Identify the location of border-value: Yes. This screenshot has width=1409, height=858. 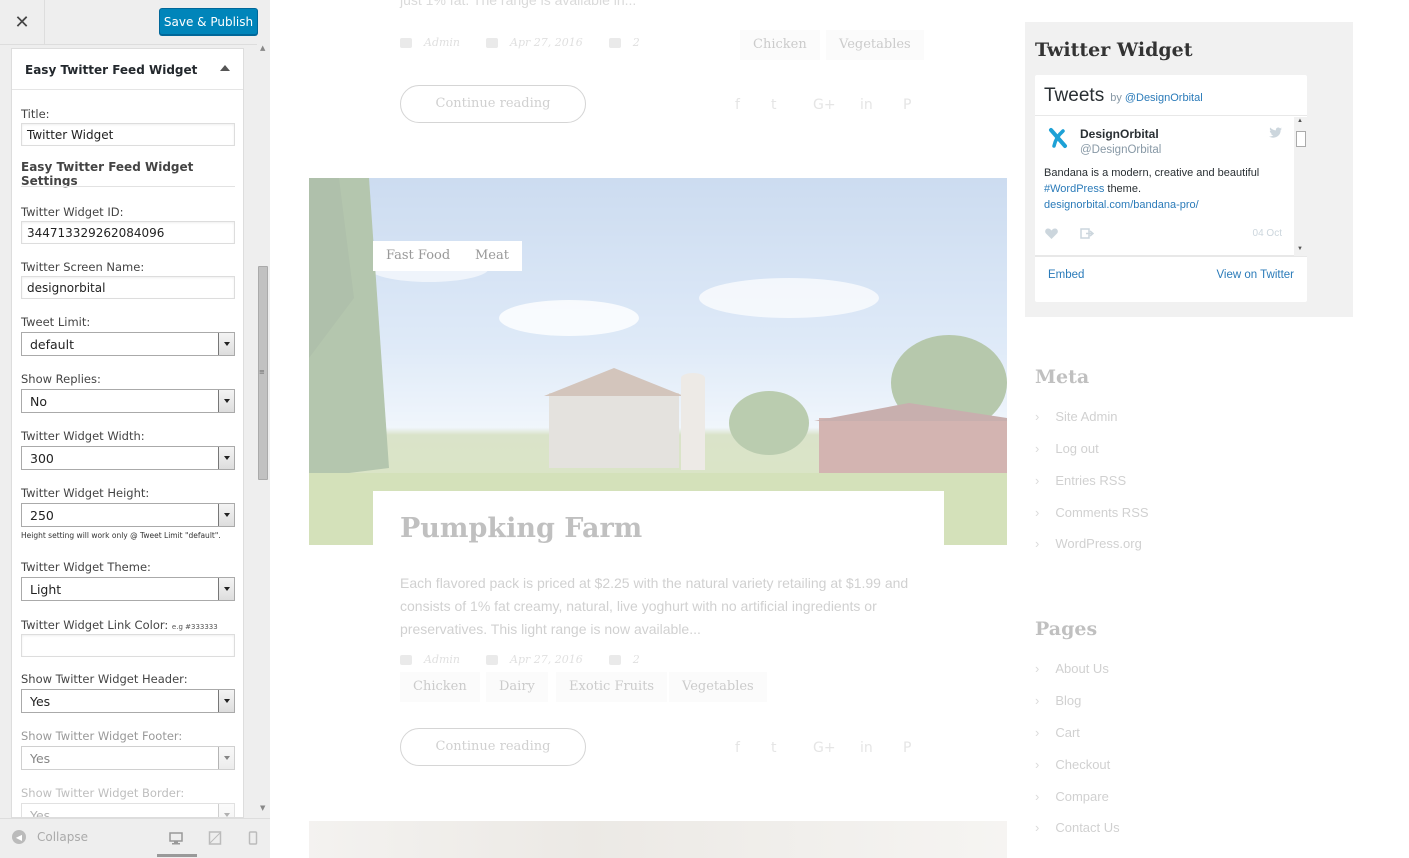
(40, 813).